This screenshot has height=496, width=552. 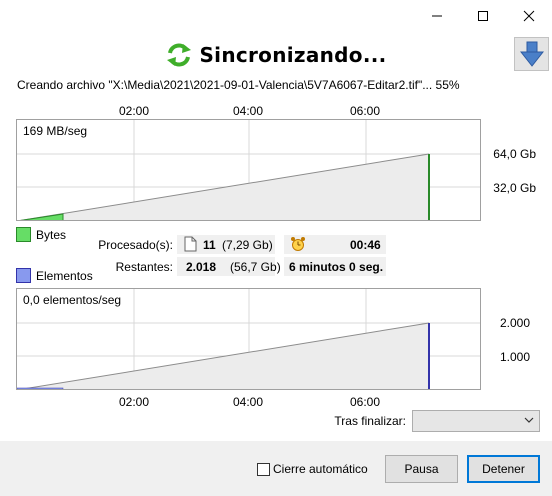 What do you see at coordinates (514, 323) in the screenshot?
I see `elements-y-label-high: 2.000` at bounding box center [514, 323].